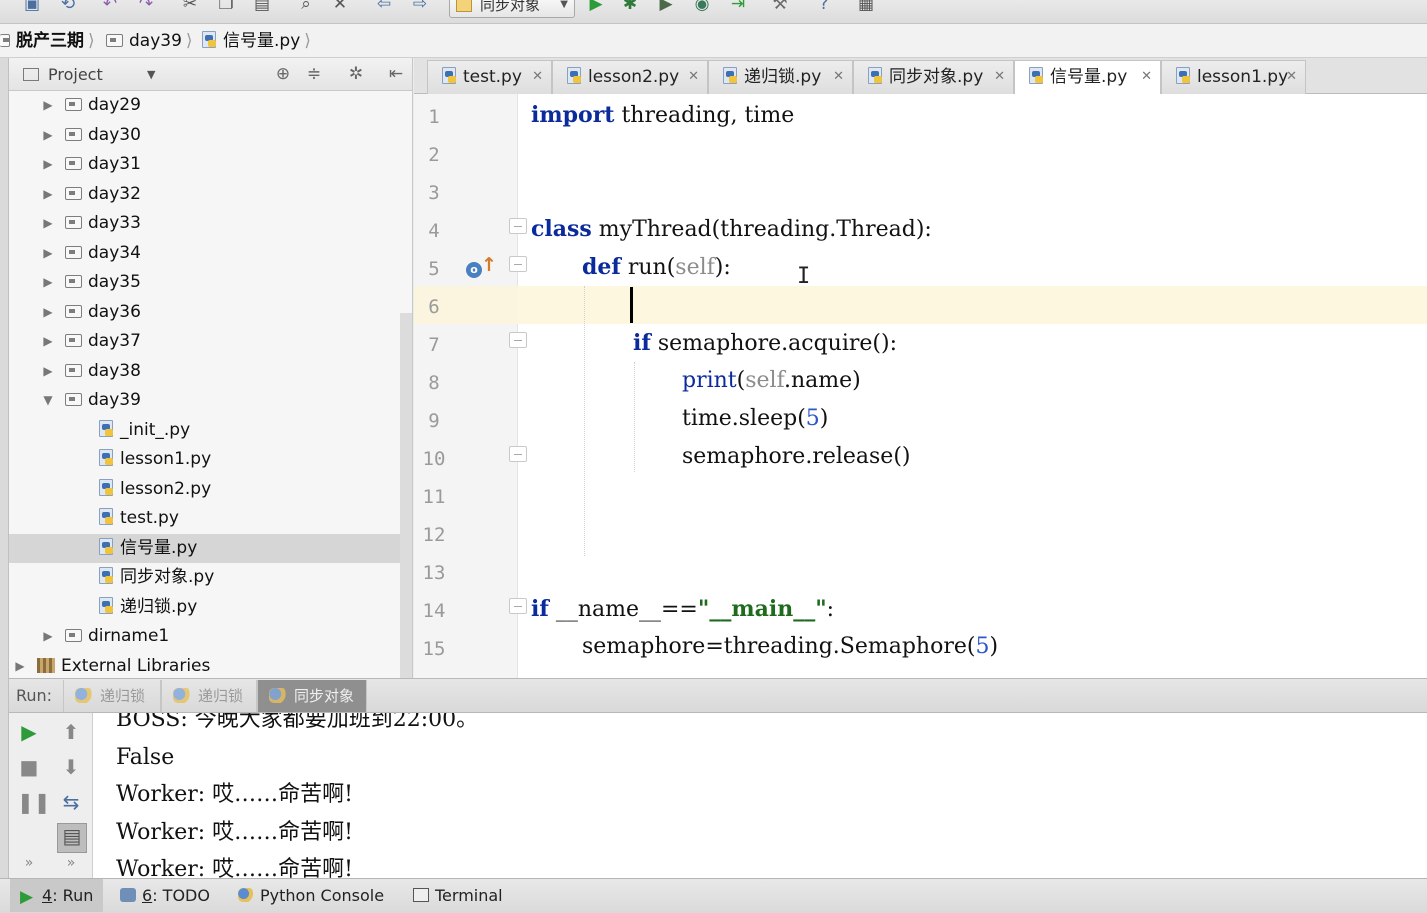 This screenshot has height=913, width=1427. Describe the element at coordinates (262, 7) in the screenshot. I see `paste-icon: ▤` at that location.